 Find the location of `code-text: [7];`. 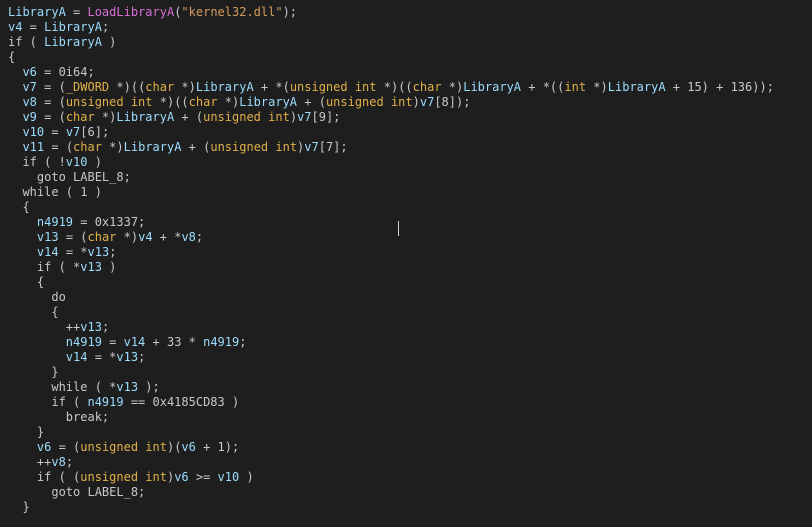

code-text: [7]; is located at coordinates (333, 147).